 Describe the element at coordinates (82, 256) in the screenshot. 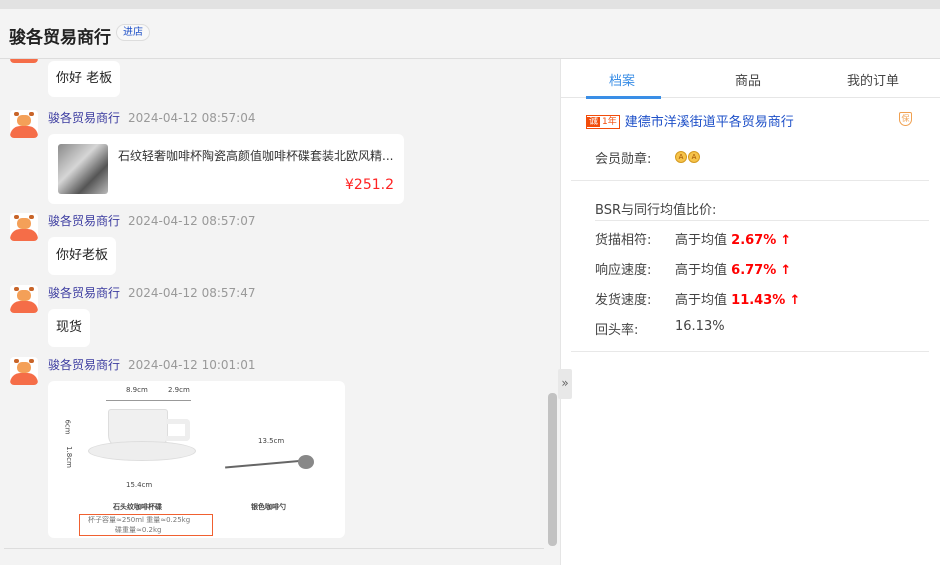

I see `message-bubble: 你好老板` at that location.